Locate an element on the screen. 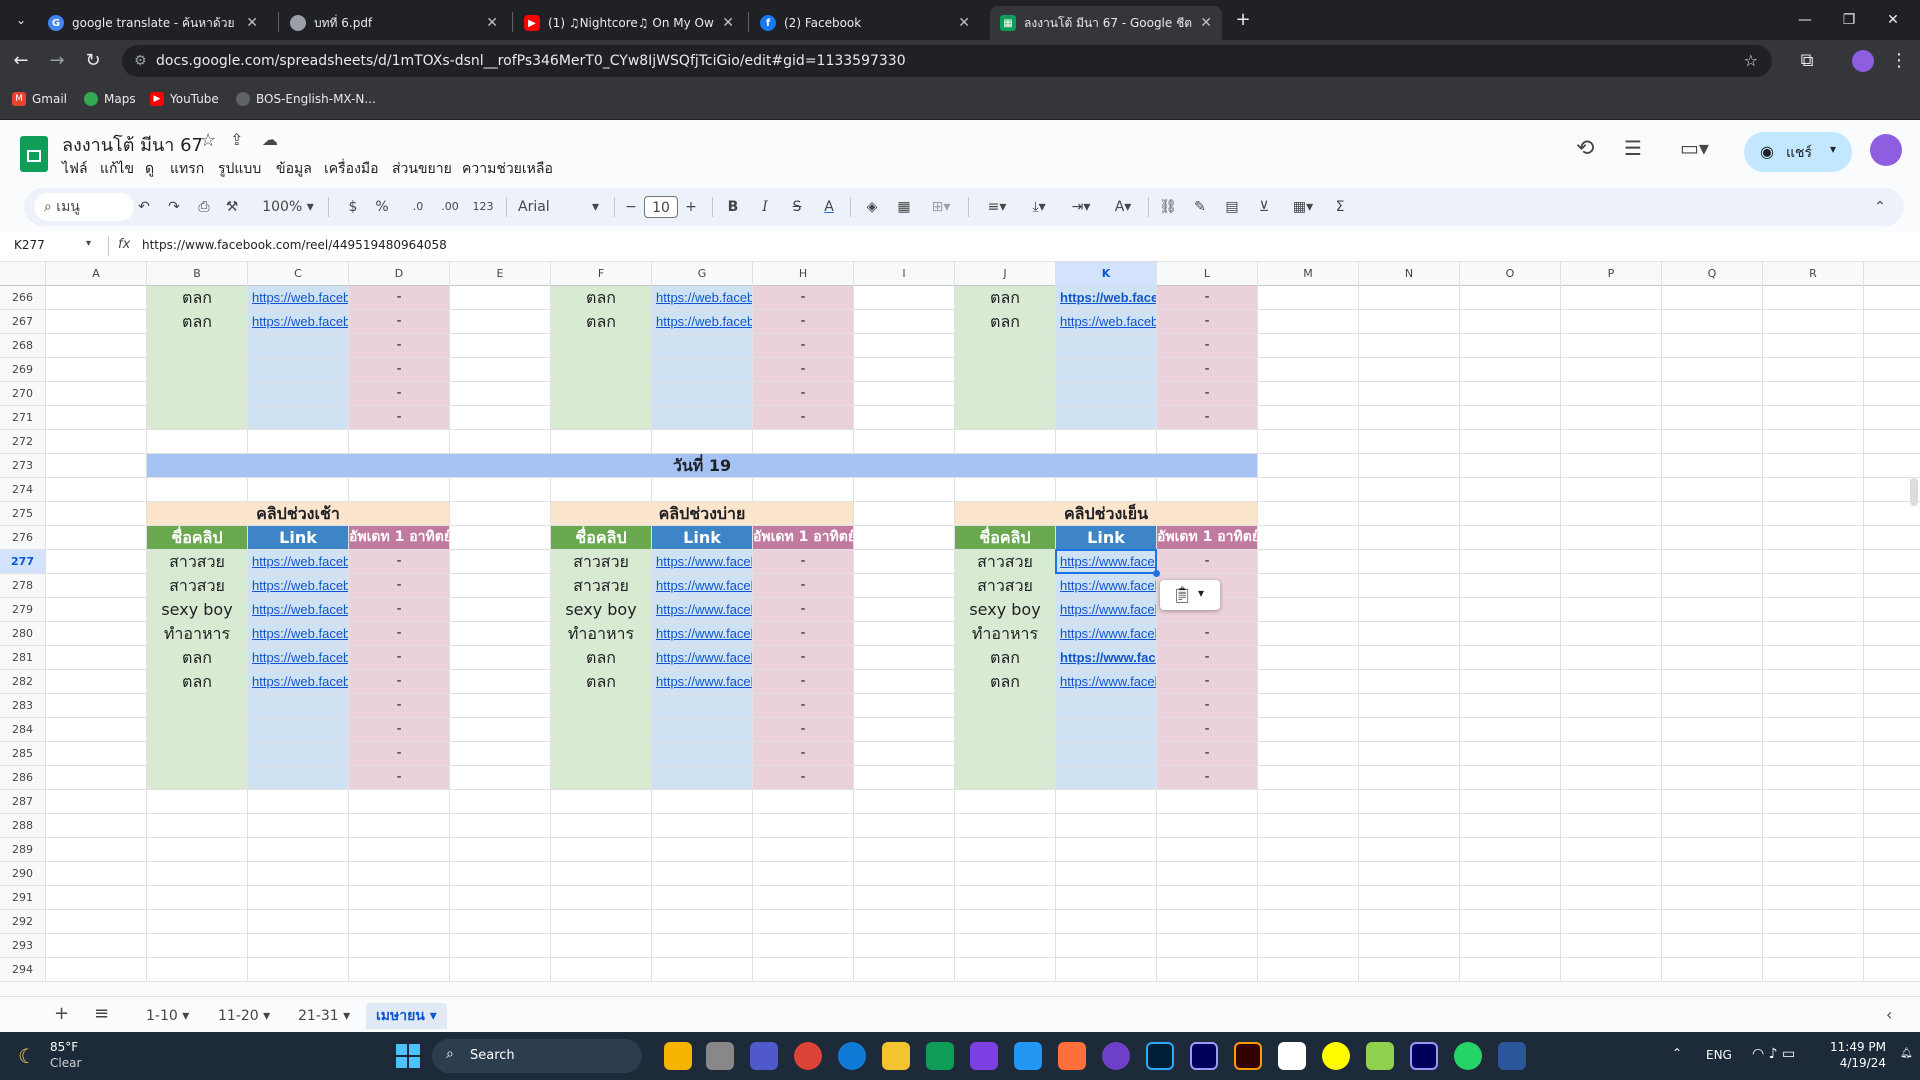  menu-search: ⌕ เมนู is located at coordinates (84, 207).